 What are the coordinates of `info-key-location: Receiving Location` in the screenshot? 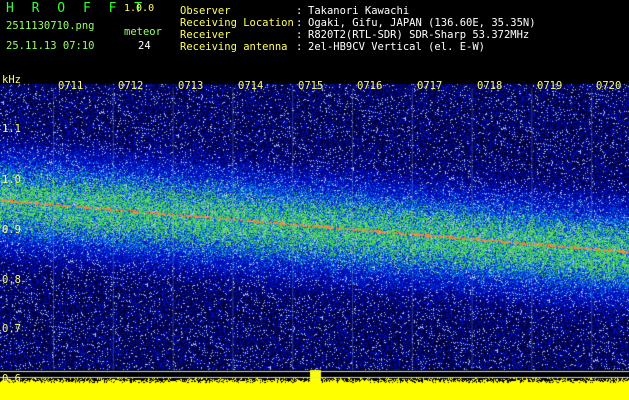 It's located at (237, 23).